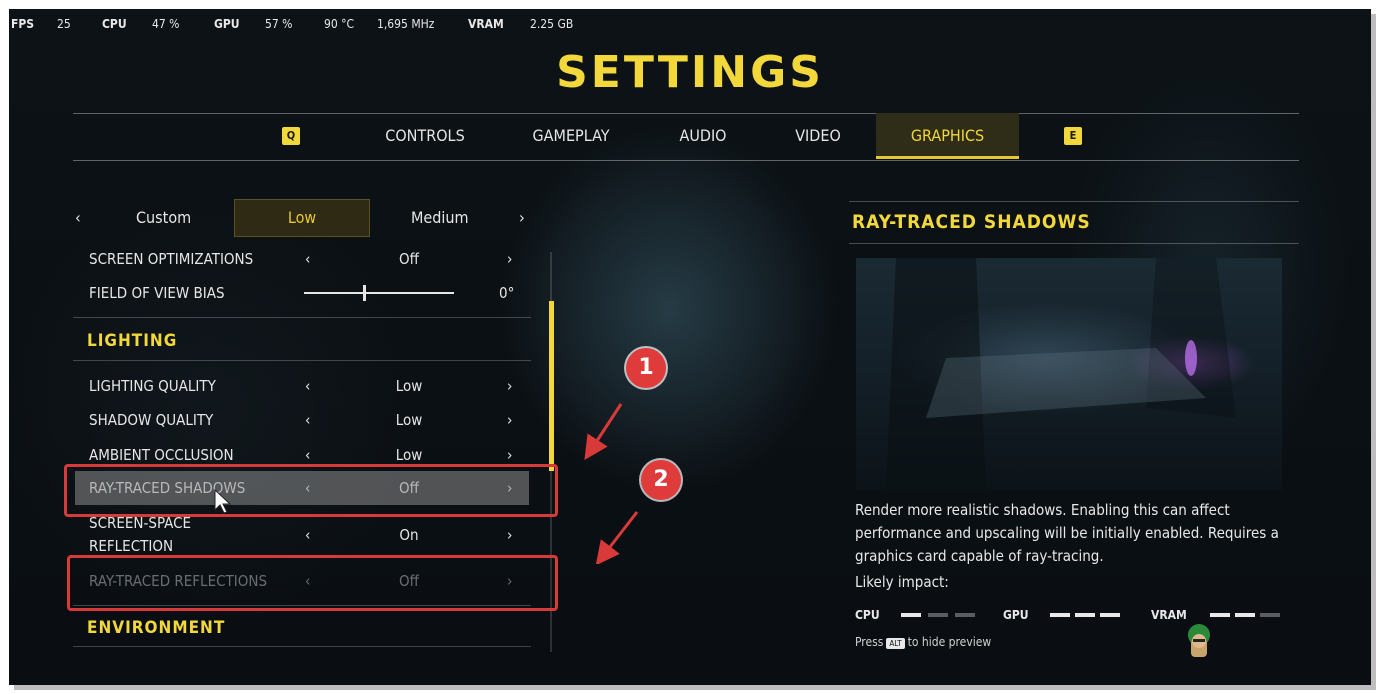  Describe the element at coordinates (78, 217) in the screenshot. I see `preset-prev-button: ‹` at that location.